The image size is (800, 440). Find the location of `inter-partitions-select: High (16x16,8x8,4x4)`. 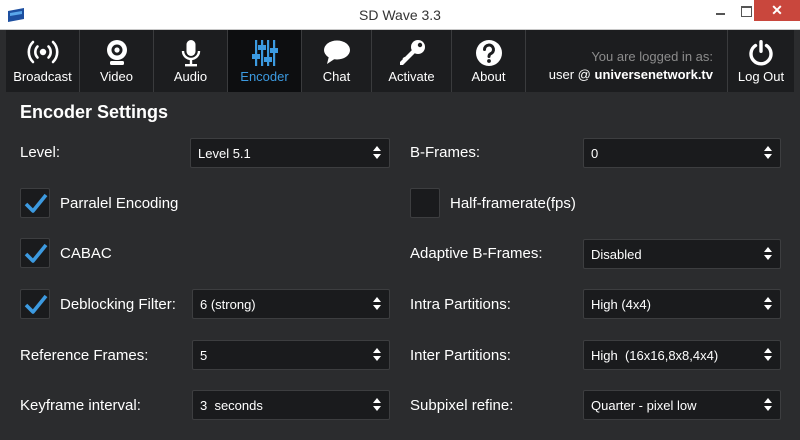

inter-partitions-select: High (16x16,8x8,4x4) is located at coordinates (682, 355).